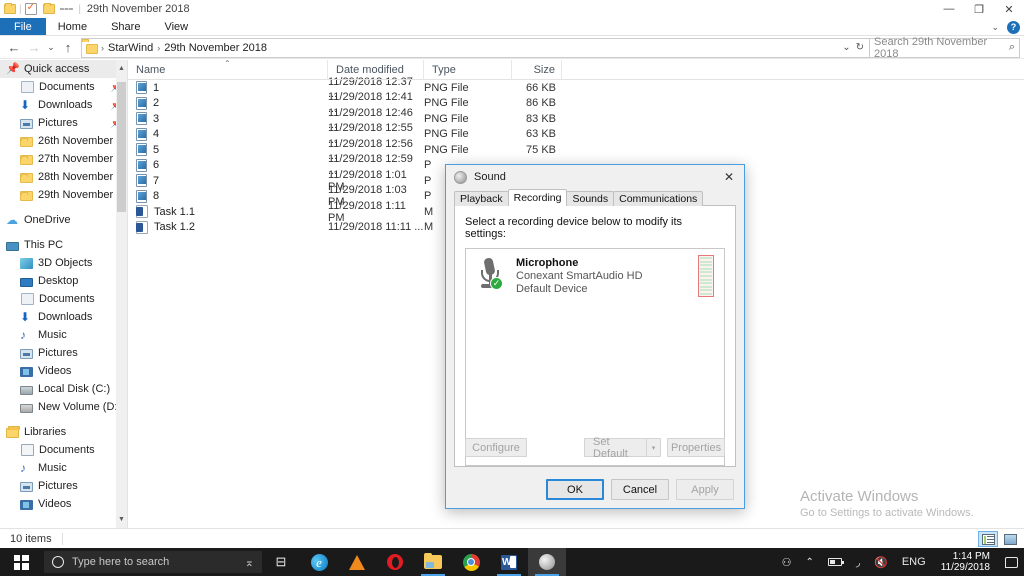 This screenshot has height=576, width=1024. What do you see at coordinates (787, 562) in the screenshot?
I see `people-button: ⚇` at bounding box center [787, 562].